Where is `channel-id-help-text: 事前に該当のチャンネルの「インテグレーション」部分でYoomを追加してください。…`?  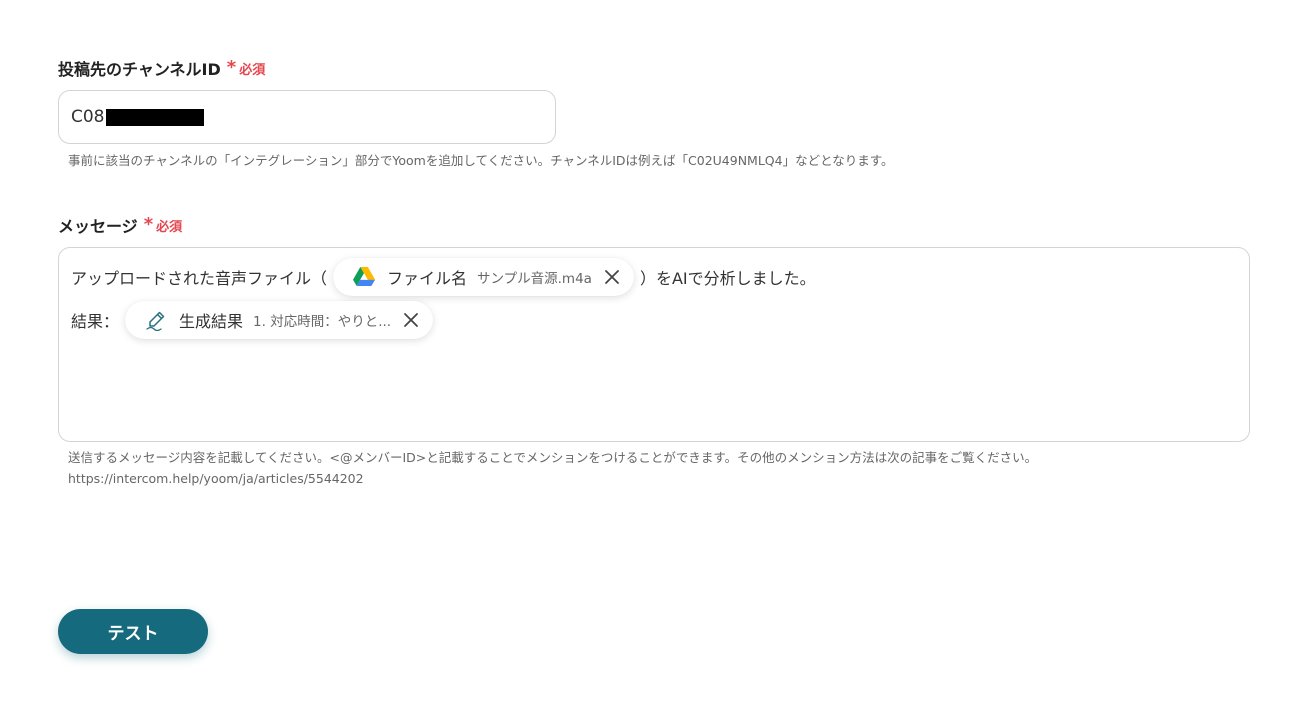 channel-id-help-text: 事前に該当のチャンネルの「インテグレーション」部分でYoomを追加してください。… is located at coordinates (481, 160).